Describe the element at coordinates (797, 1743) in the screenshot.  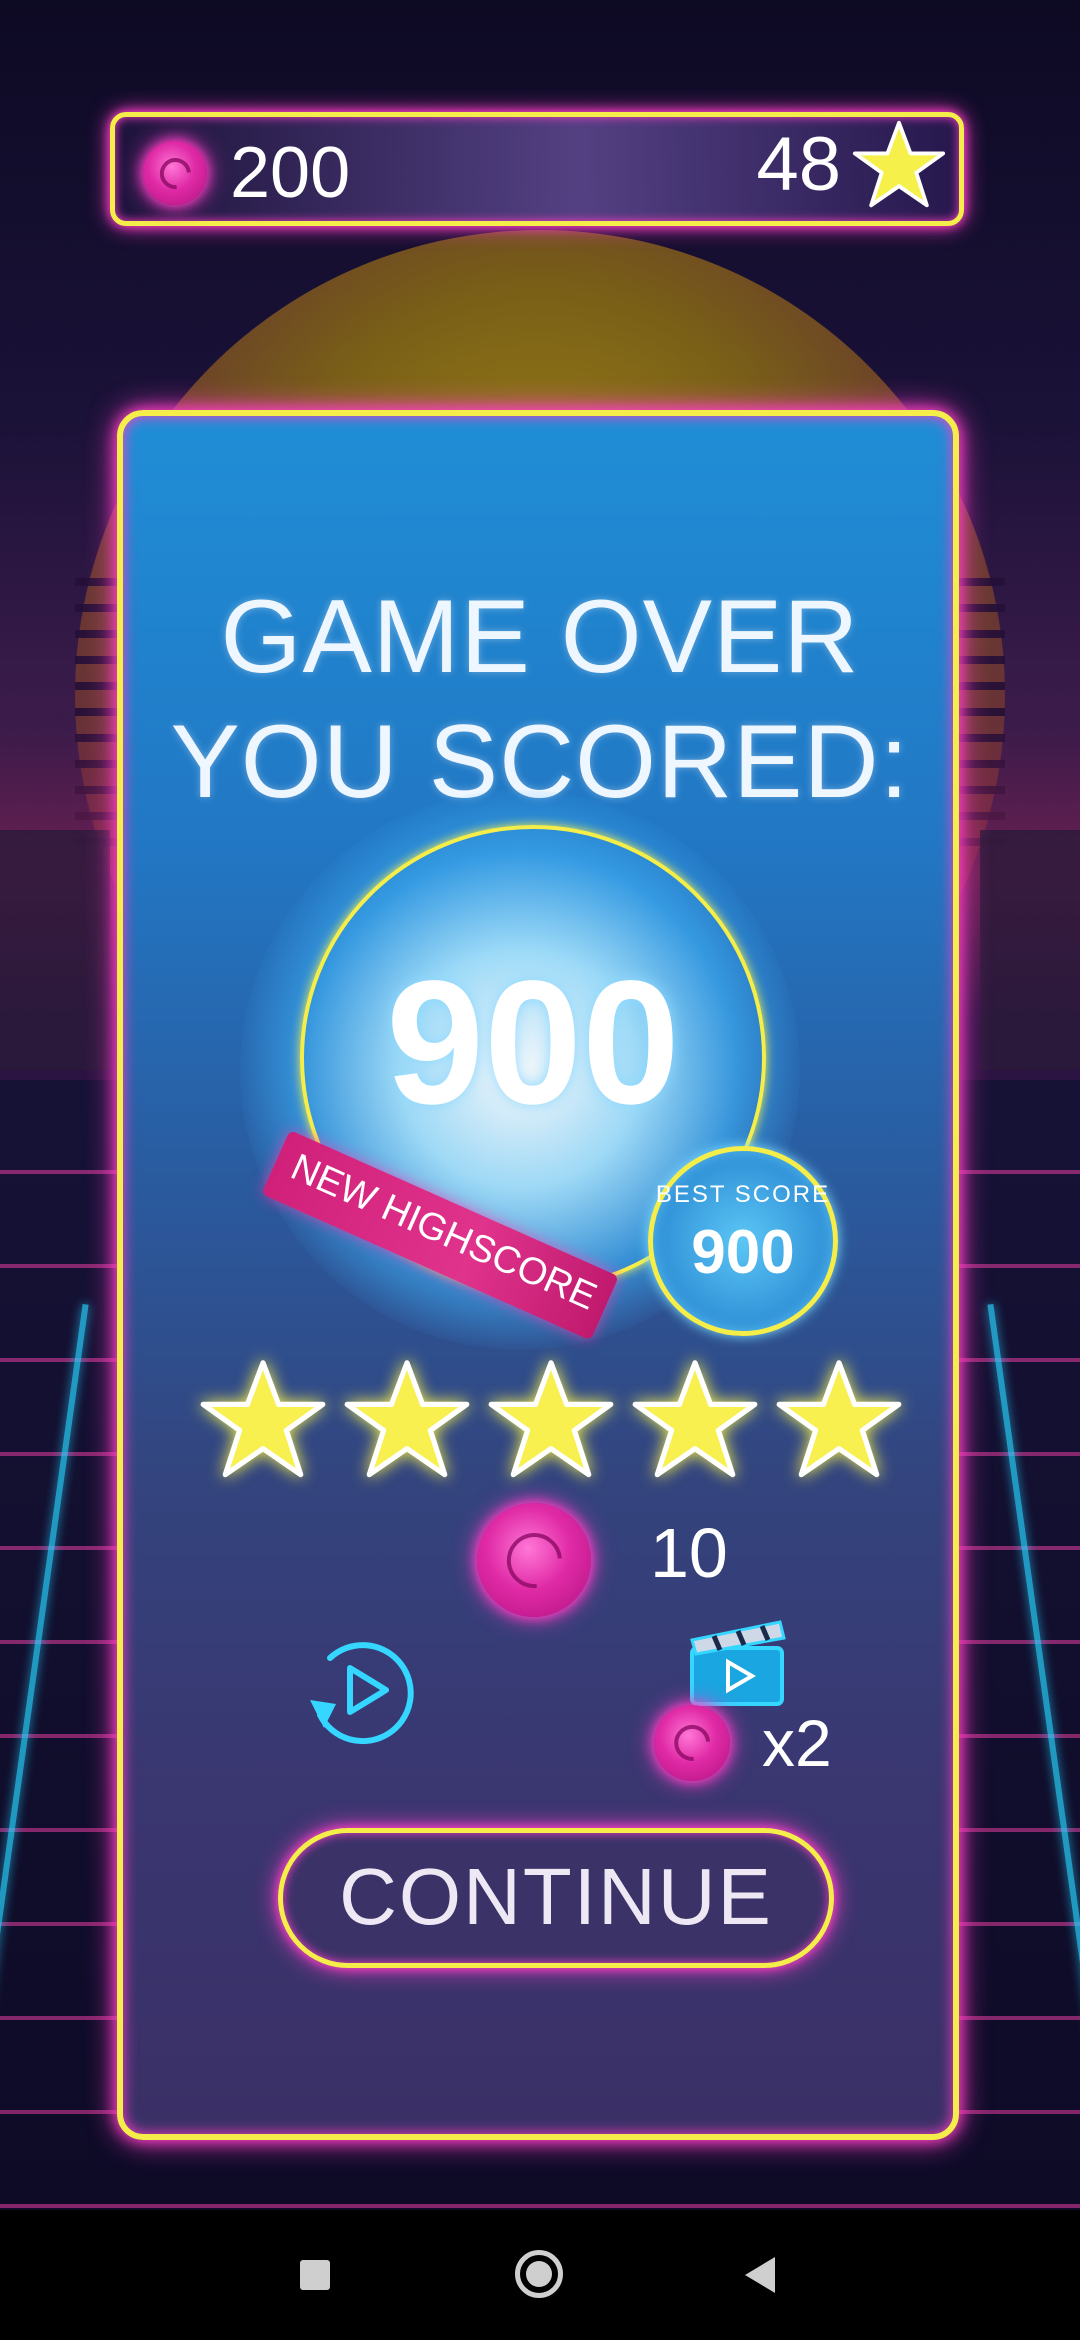
I see `reward-multiplier: x2` at that location.